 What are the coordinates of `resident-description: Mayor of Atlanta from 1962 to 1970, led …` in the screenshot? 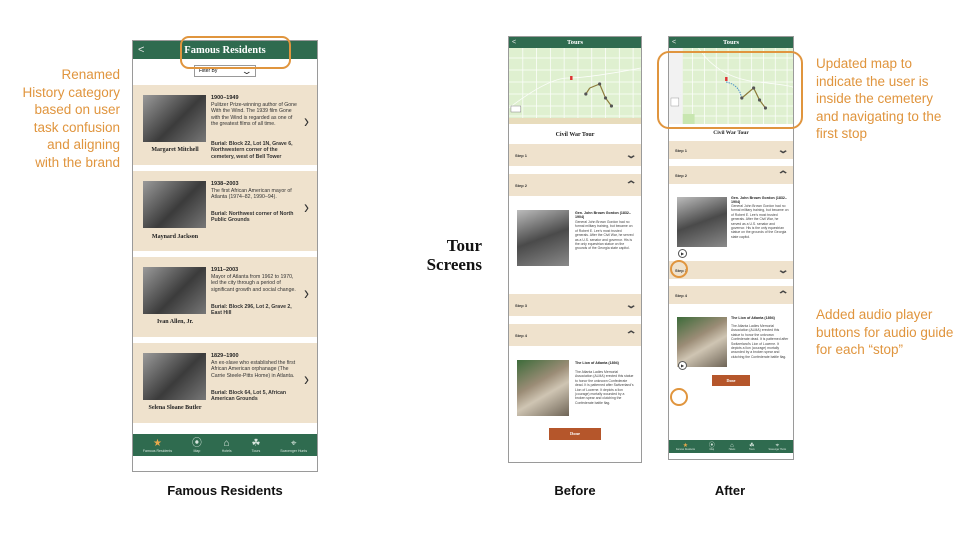 It's located at (253, 283).